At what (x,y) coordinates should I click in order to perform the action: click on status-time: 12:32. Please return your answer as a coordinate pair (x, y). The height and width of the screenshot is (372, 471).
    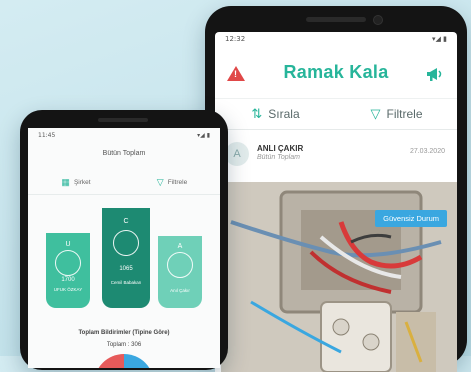
    Looking at the image, I should click on (235, 39).